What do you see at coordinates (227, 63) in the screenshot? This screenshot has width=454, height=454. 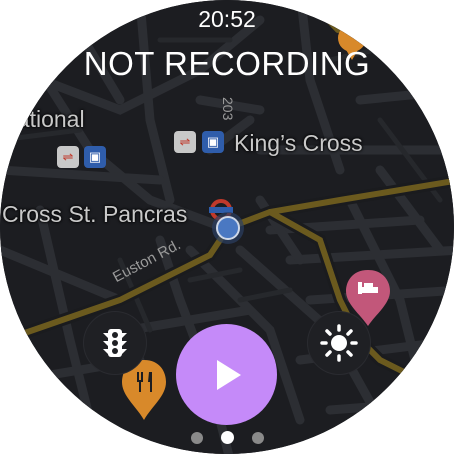 I see `recording-status: NOT RECORDING` at bounding box center [227, 63].